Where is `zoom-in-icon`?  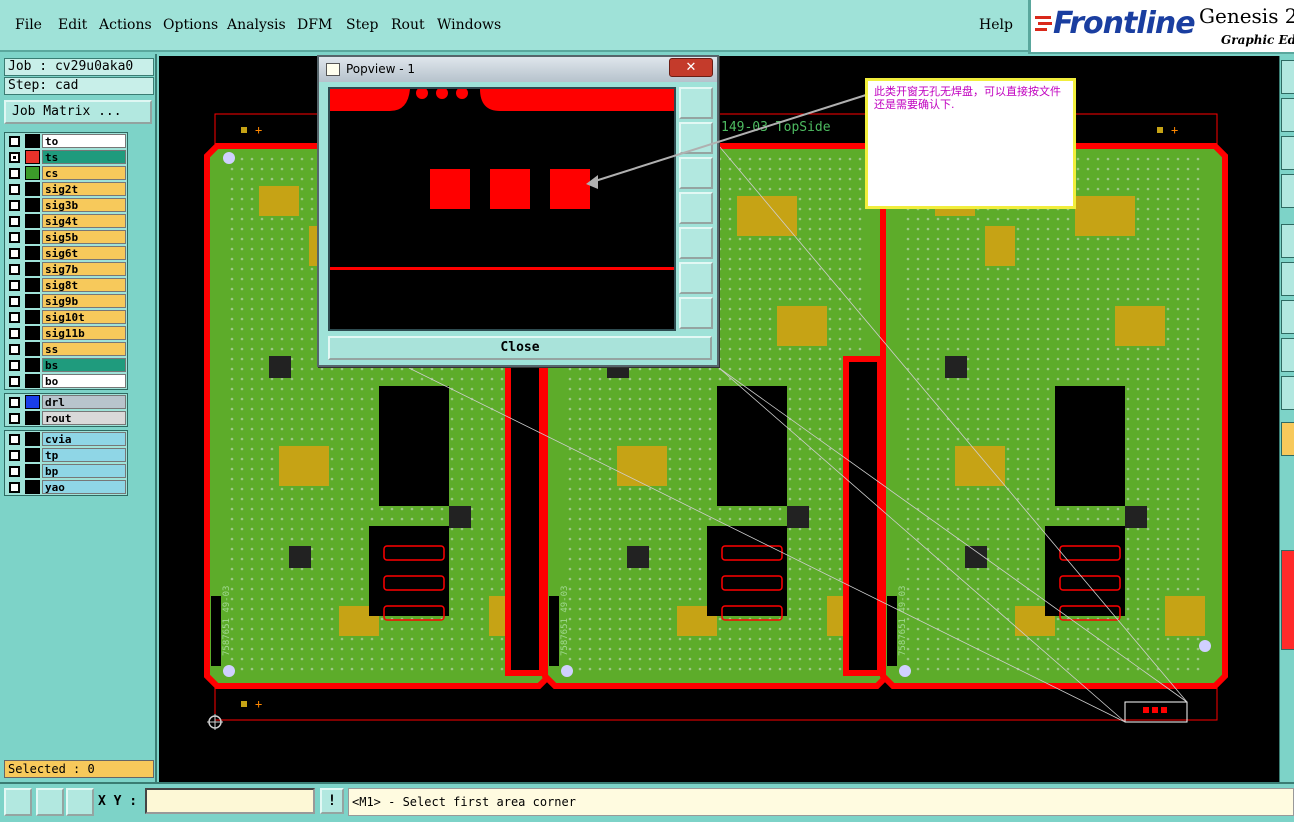
zoom-in-icon is located at coordinates (696, 278).